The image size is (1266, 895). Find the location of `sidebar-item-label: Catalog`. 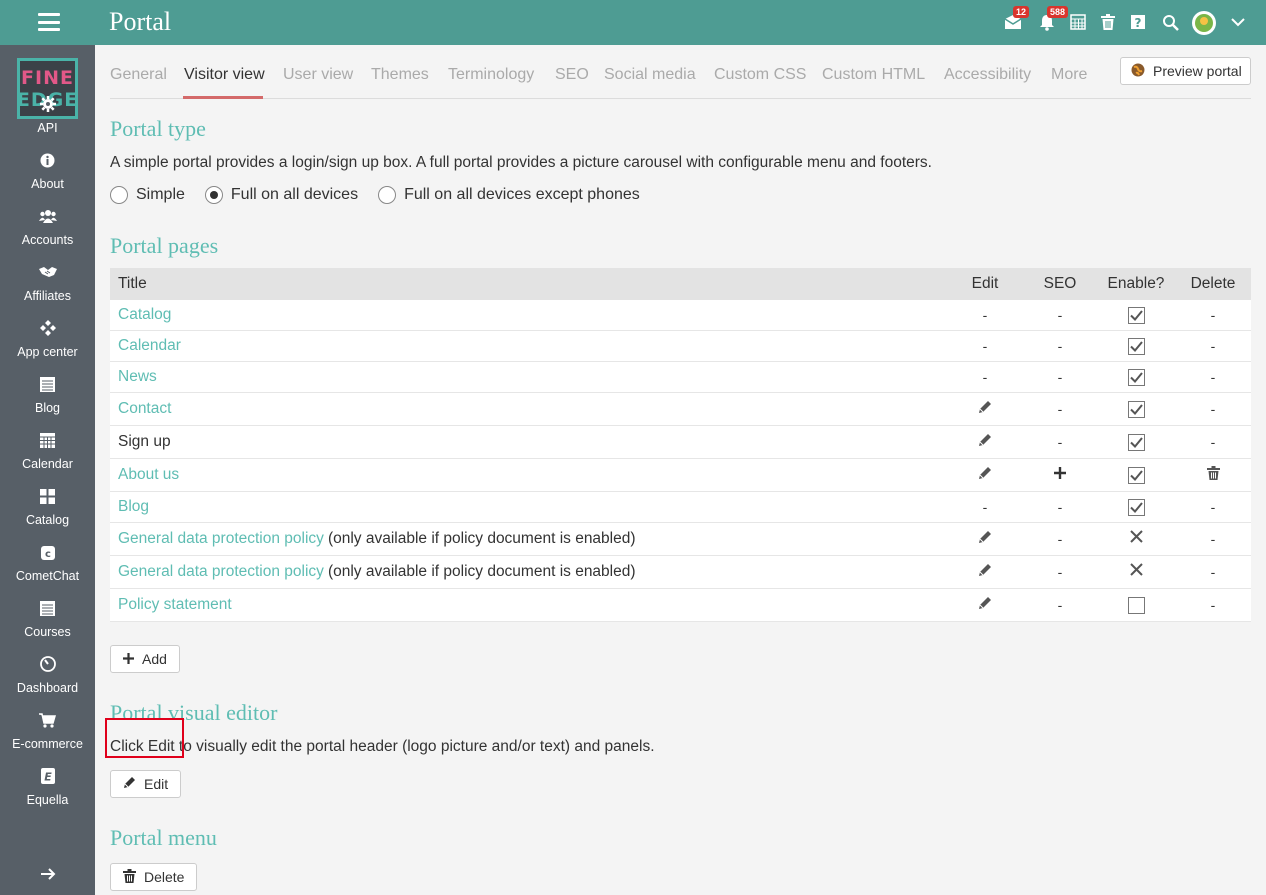

sidebar-item-label: Catalog is located at coordinates (47, 520).